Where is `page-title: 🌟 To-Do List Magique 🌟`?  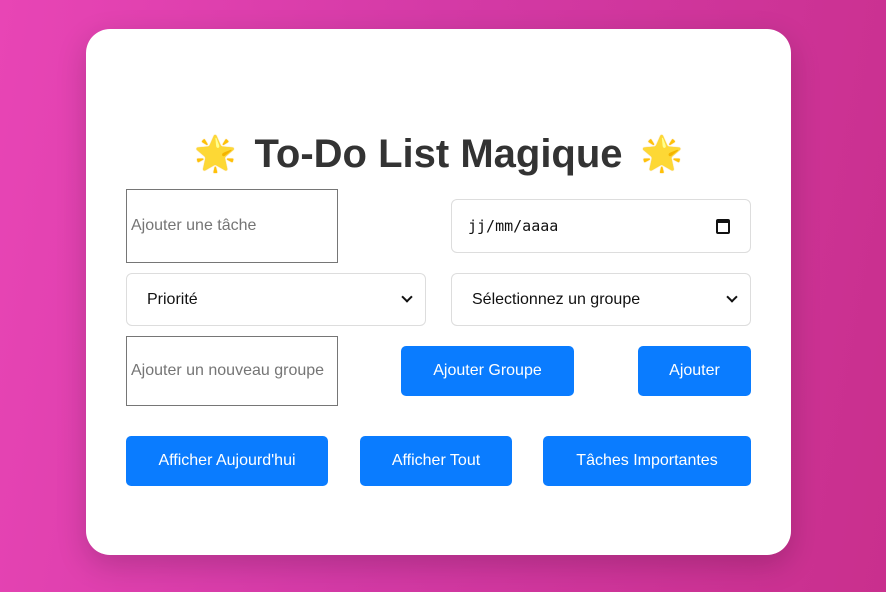
page-title: 🌟 To-Do List Magique 🌟 is located at coordinates (438, 154).